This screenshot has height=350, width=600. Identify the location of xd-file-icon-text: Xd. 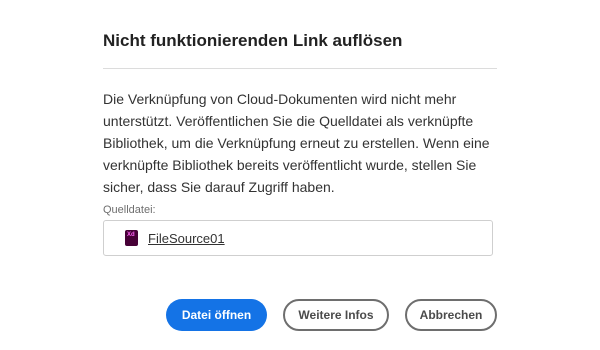
(131, 235).